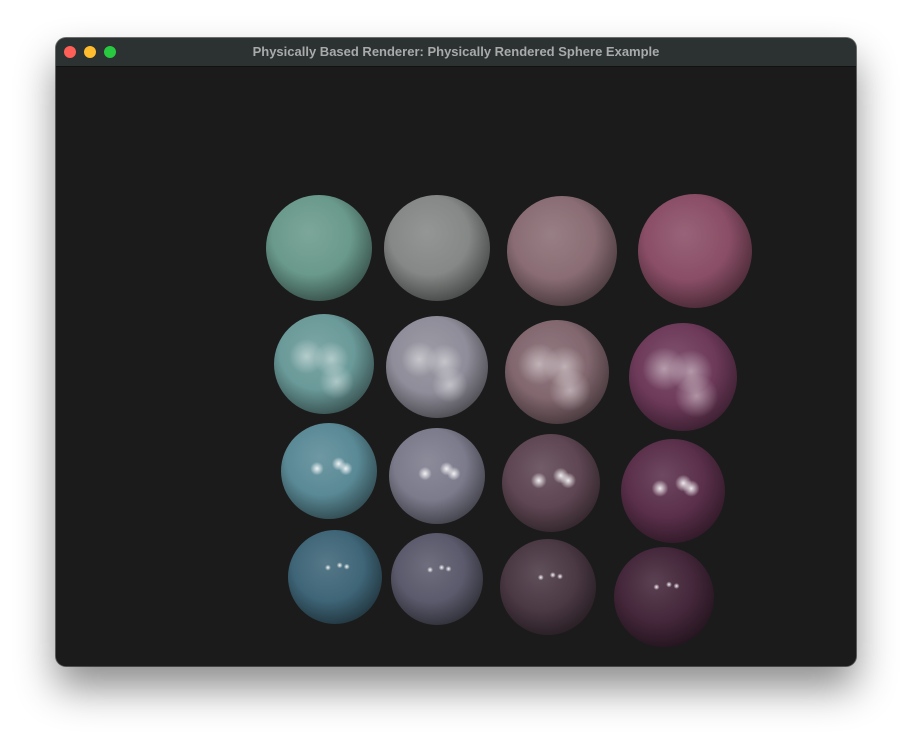 The width and height of the screenshot is (912, 740). I want to click on sphere-r1-c1, so click(319, 248).